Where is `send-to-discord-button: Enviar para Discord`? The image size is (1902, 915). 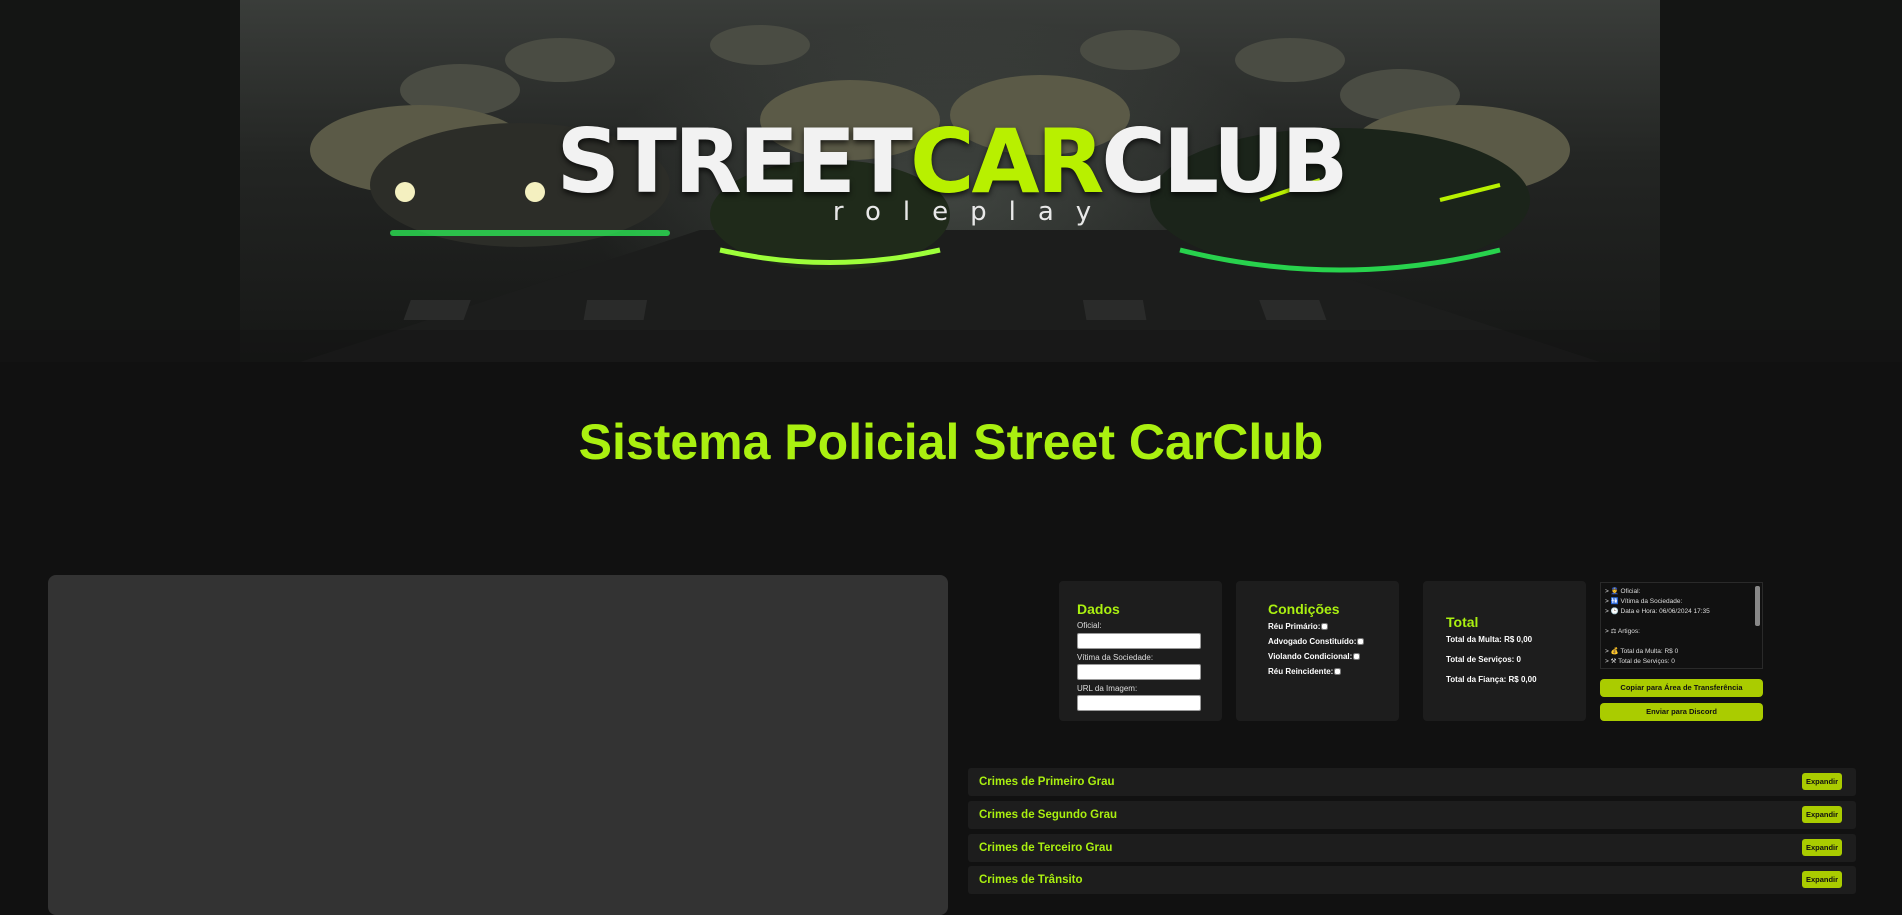
send-to-discord-button: Enviar para Discord is located at coordinates (1681, 712).